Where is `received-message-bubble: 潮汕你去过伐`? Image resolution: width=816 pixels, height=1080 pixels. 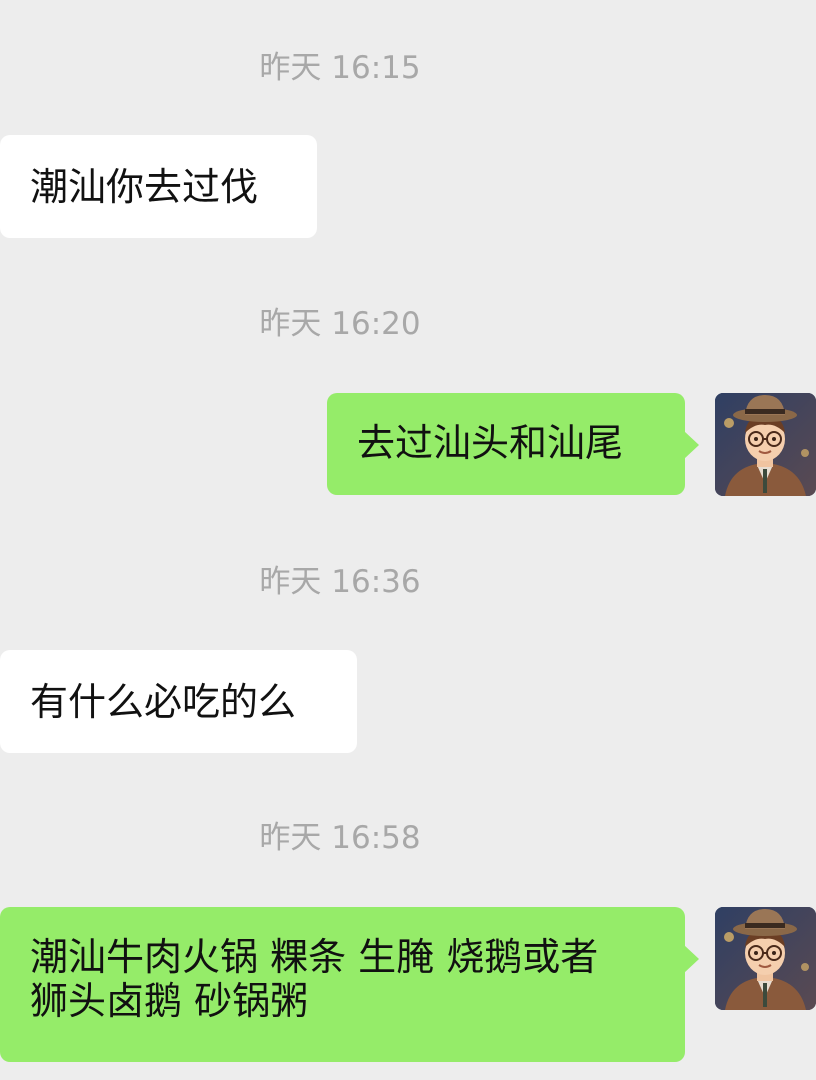
received-message-bubble: 潮汕你去过伐 is located at coordinates (158, 186).